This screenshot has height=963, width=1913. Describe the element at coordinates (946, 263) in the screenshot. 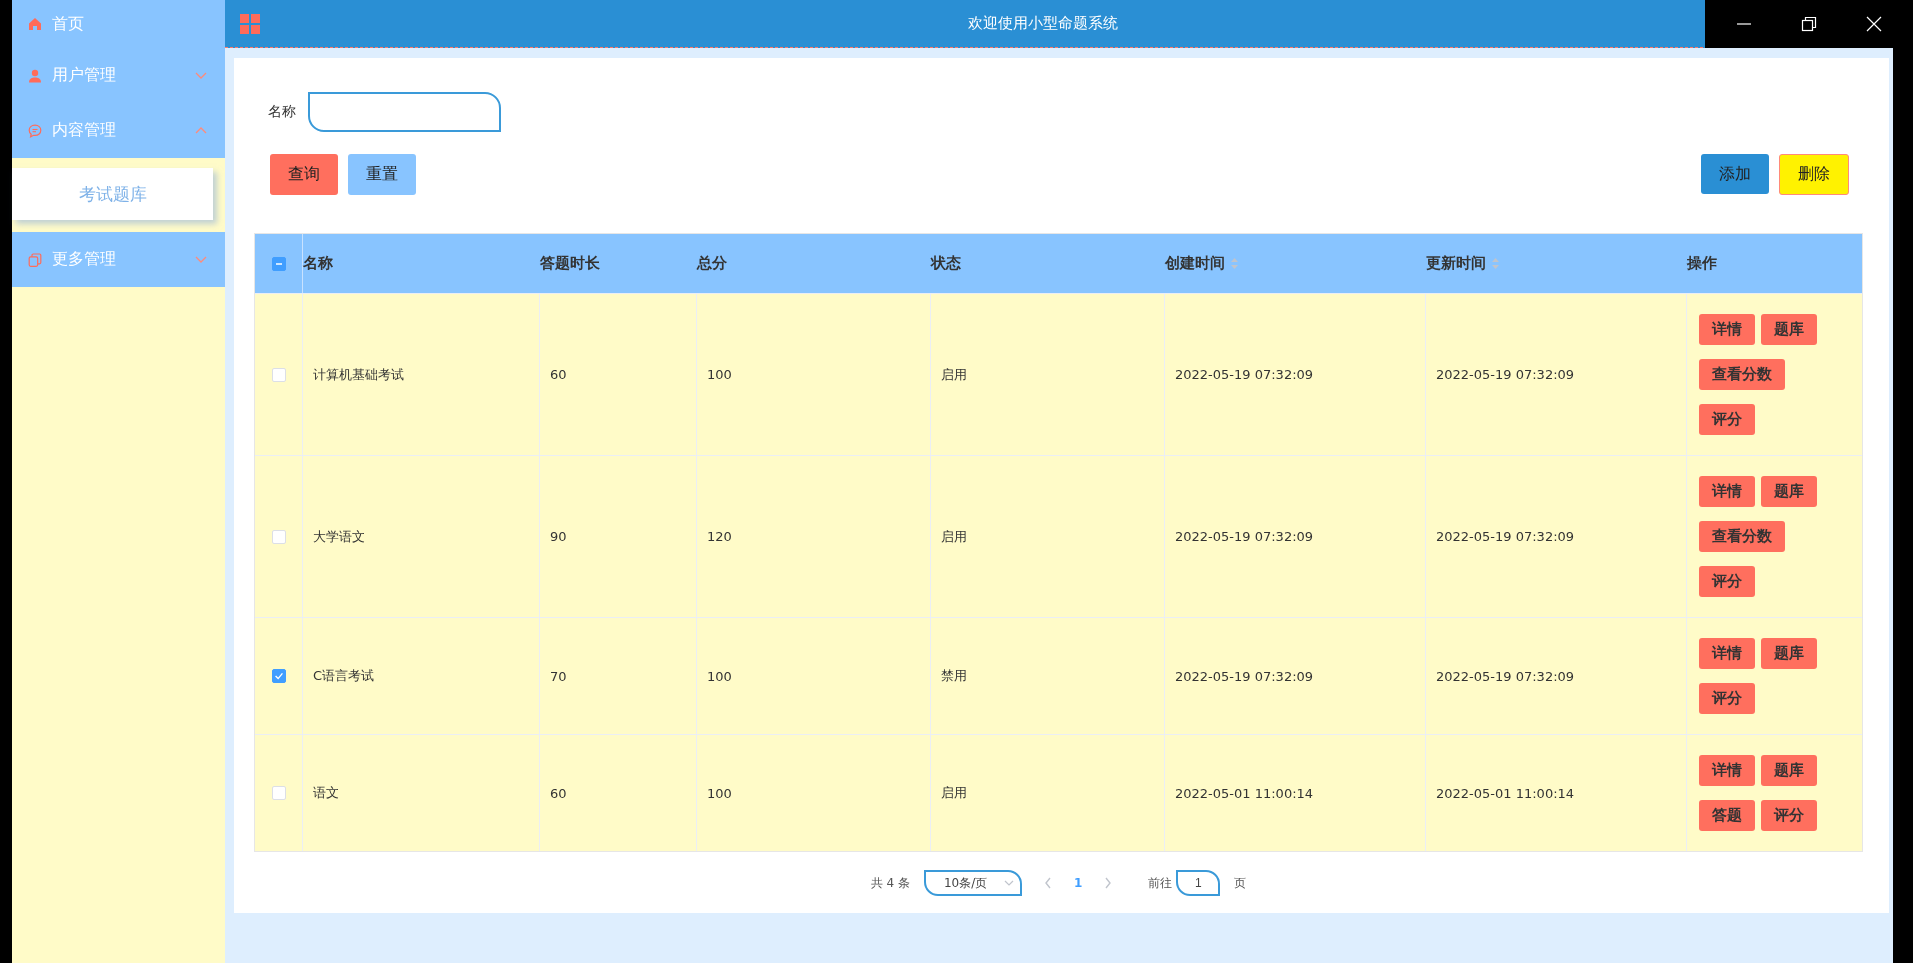

I see `column-header: 状态` at that location.